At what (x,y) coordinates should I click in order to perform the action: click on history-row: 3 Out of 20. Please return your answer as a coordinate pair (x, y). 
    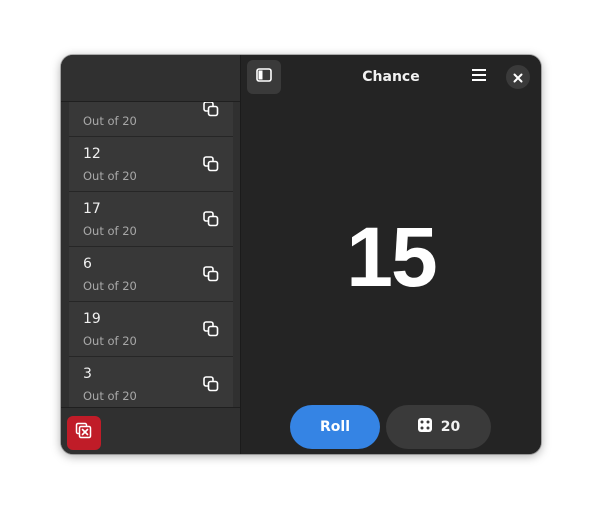
    Looking at the image, I should click on (151, 382).